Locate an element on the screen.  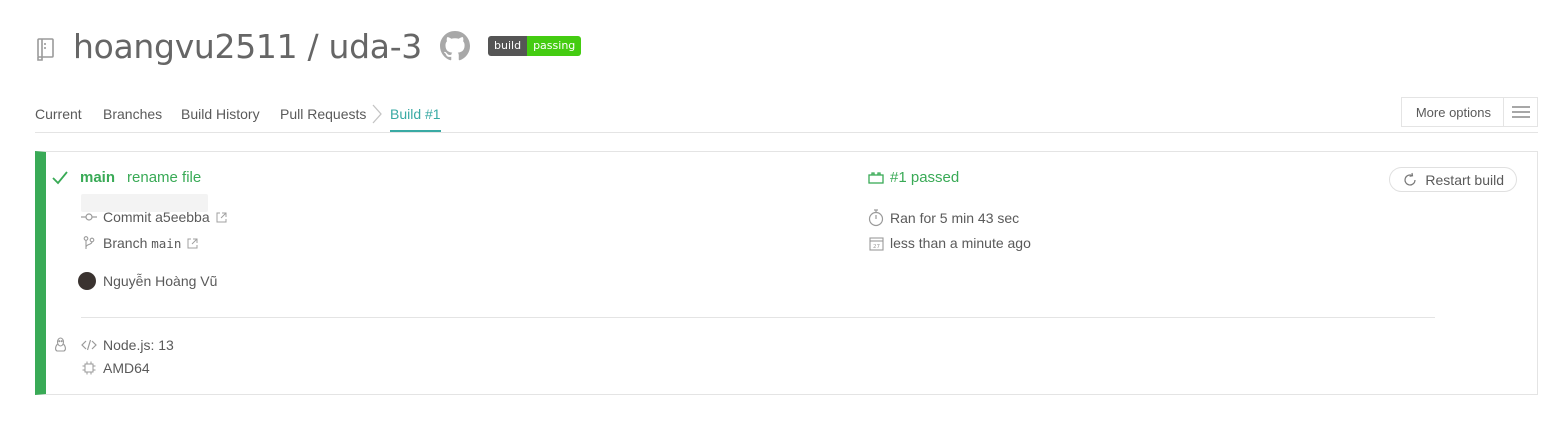
author-row: Nguyễn Hoàng Vũ is located at coordinates (147, 281).